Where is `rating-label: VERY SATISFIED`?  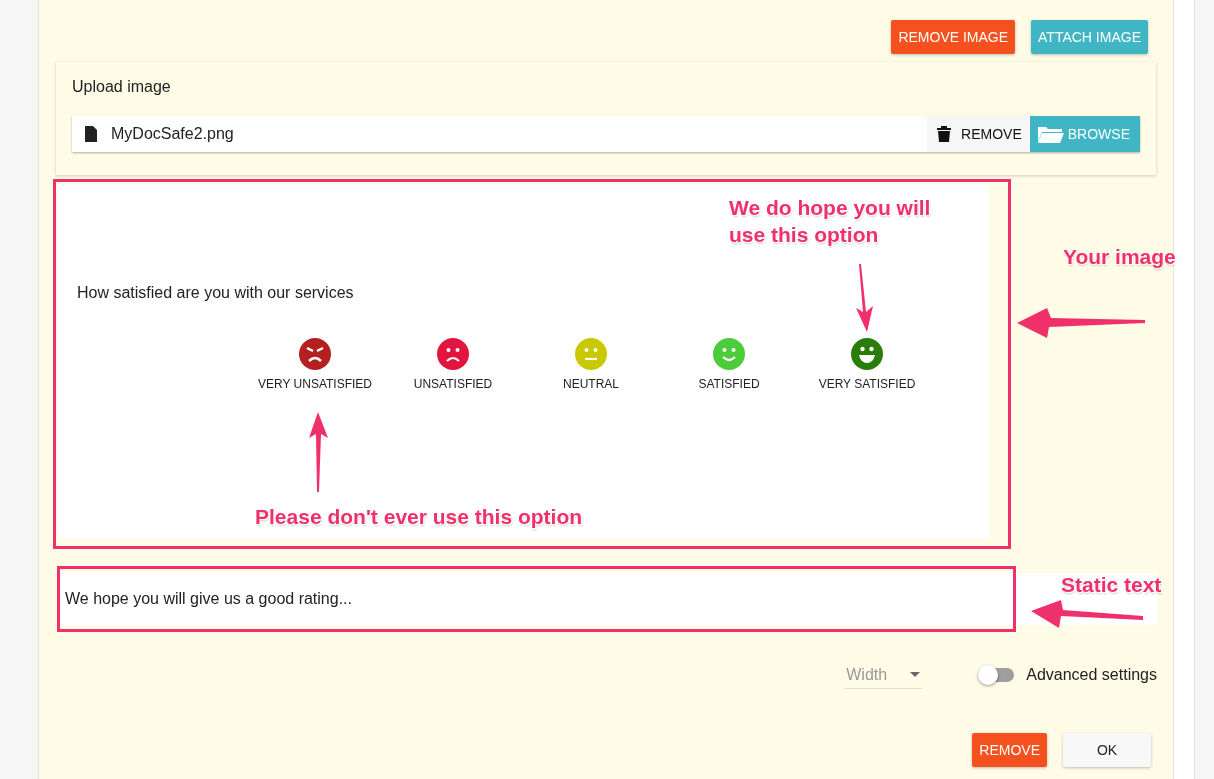
rating-label: VERY SATISFIED is located at coordinates (867, 384).